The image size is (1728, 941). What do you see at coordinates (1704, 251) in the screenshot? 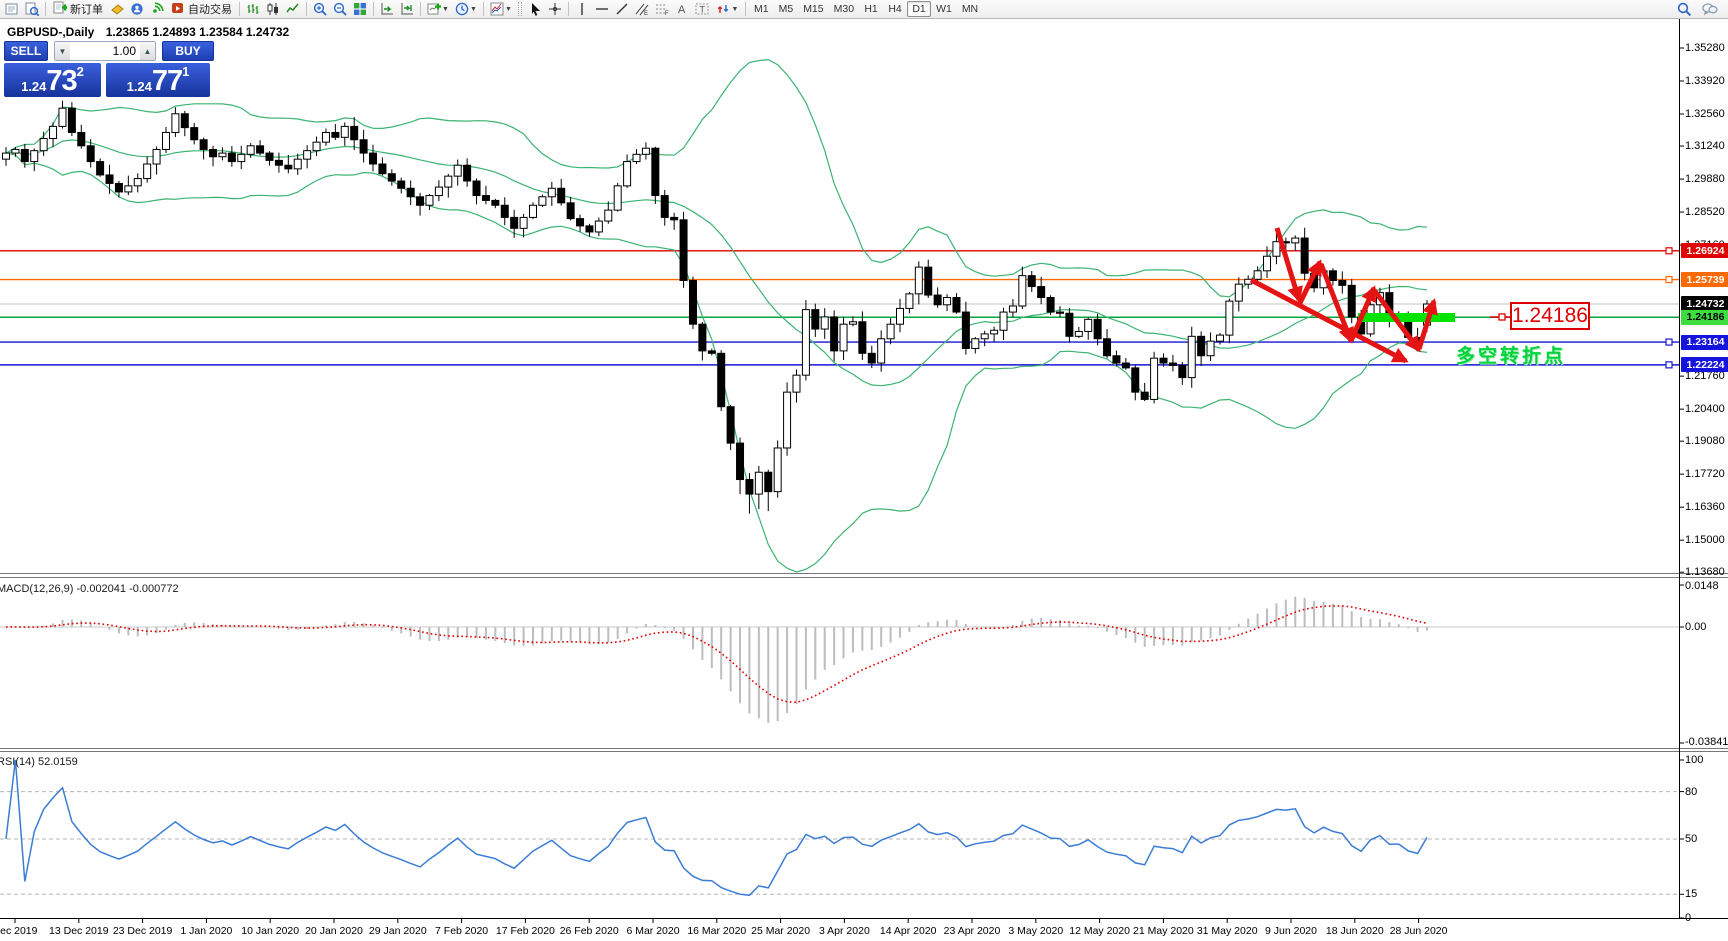
I see `price-level-tag: 1.26924` at bounding box center [1704, 251].